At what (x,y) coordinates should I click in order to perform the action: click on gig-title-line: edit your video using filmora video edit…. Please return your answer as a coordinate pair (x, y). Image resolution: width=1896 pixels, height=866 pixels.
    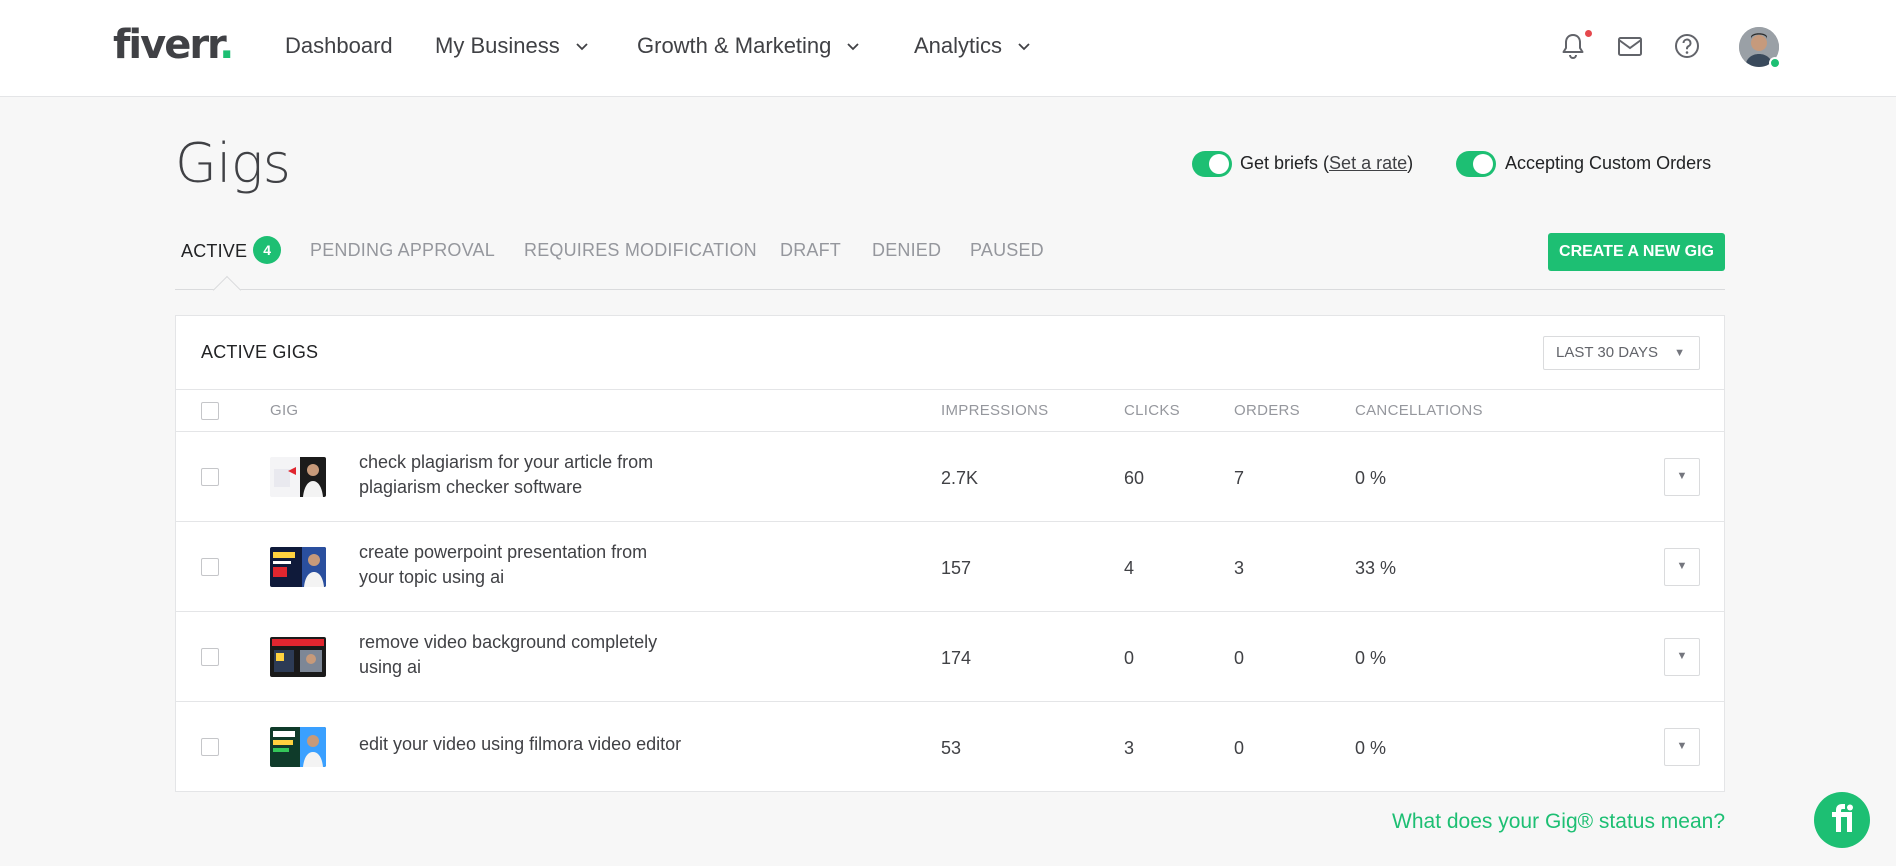
    Looking at the image, I should click on (520, 744).